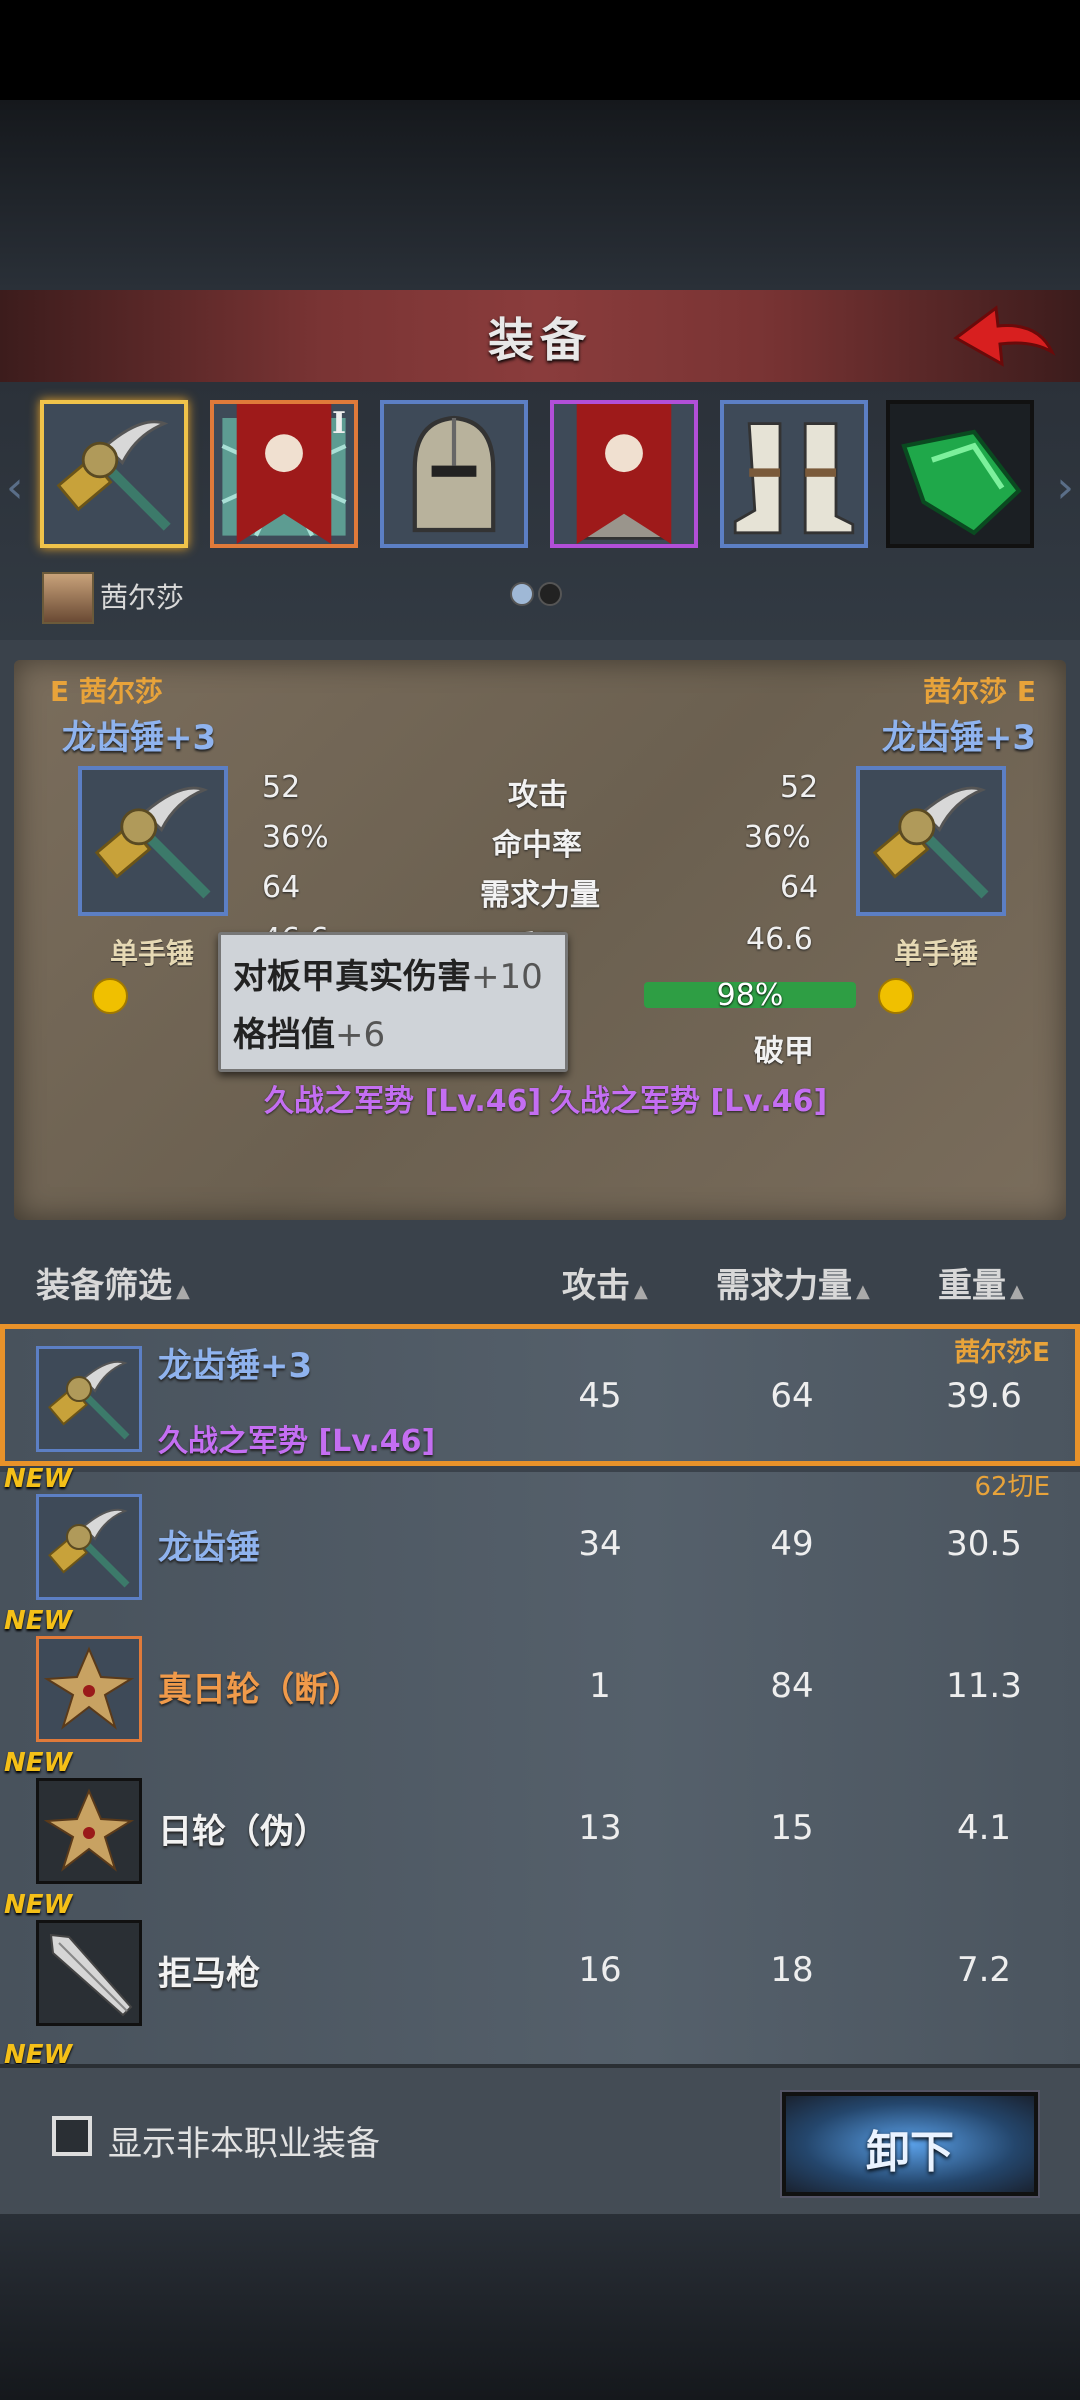 The height and width of the screenshot is (2400, 1080). What do you see at coordinates (540, 1539) in the screenshot?
I see `list-item: NEW 62切E 龙齿锤 34 49 30.5` at bounding box center [540, 1539].